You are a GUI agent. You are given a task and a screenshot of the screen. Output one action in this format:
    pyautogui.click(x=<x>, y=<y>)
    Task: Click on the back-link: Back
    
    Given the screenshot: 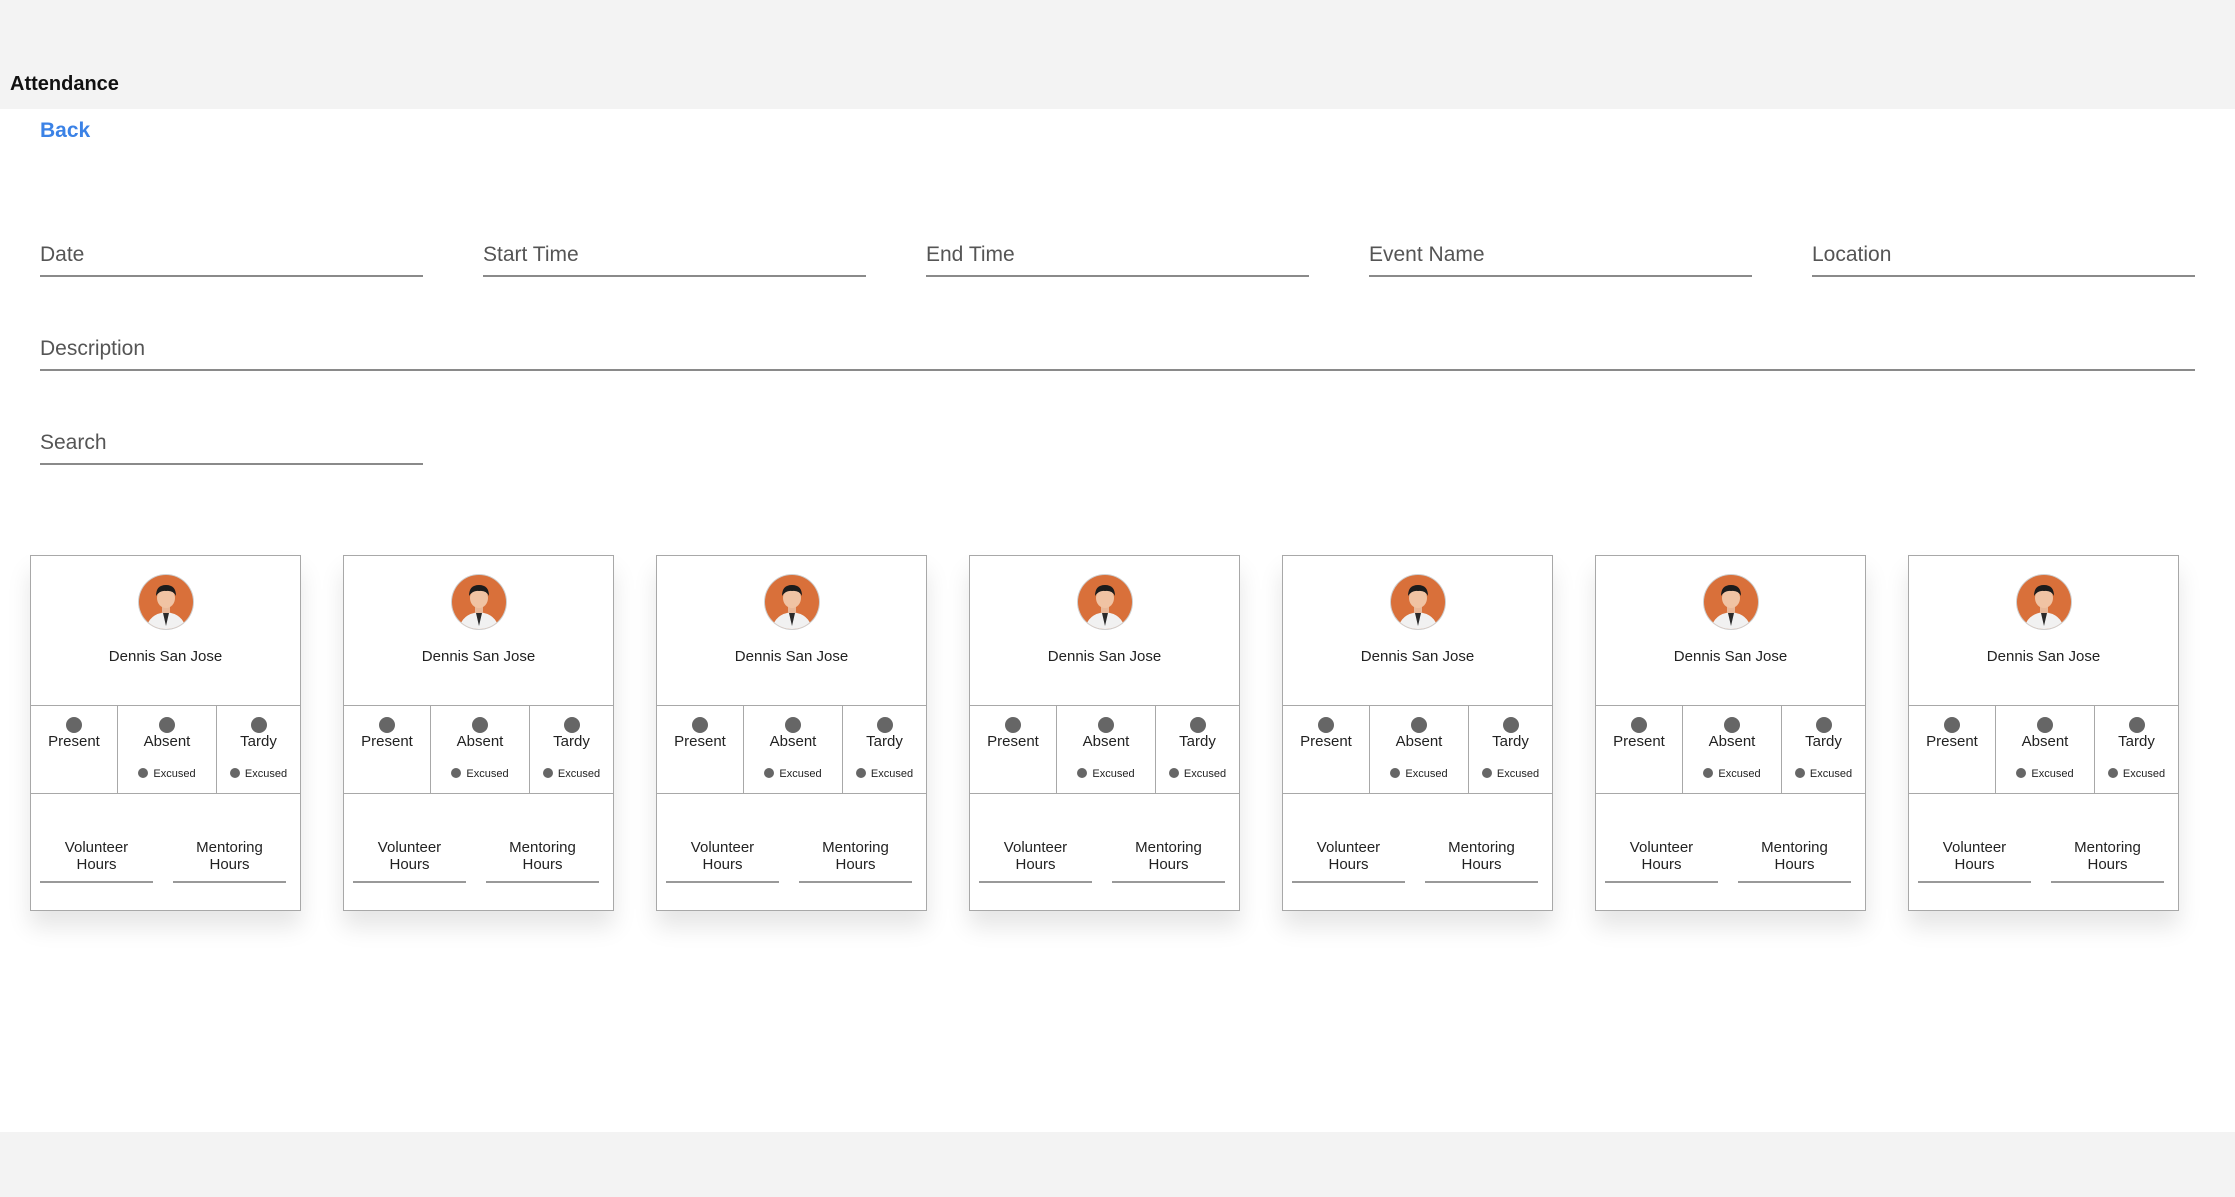 What is the action you would take?
    pyautogui.click(x=65, y=131)
    